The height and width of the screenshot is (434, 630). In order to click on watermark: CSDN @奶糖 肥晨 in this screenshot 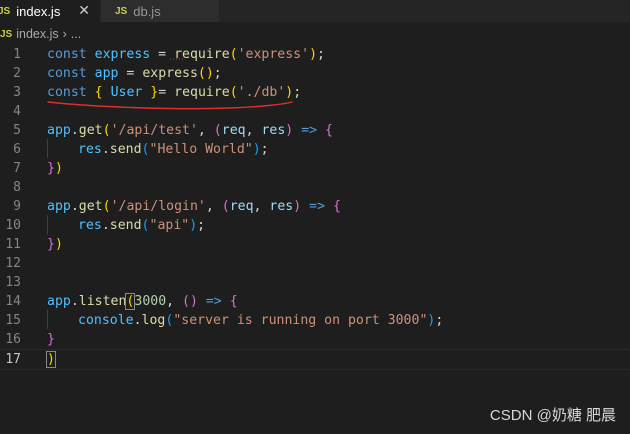, I will do `click(552, 415)`.